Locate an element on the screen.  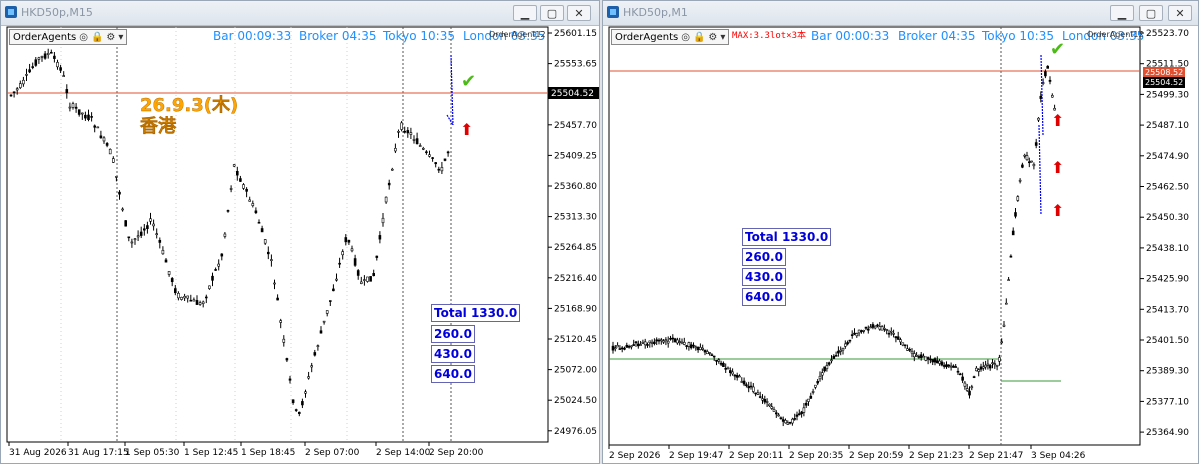
y-tick-label: 24976.05 is located at coordinates (575, 432).